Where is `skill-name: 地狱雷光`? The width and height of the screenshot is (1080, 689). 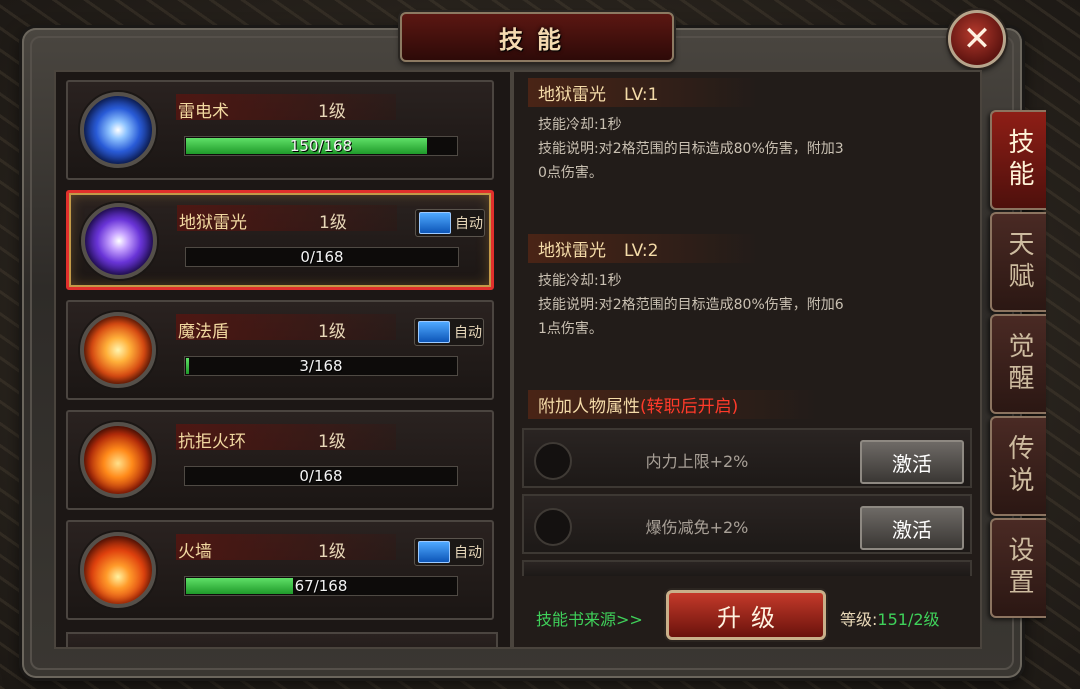 skill-name: 地狱雷光 is located at coordinates (213, 223).